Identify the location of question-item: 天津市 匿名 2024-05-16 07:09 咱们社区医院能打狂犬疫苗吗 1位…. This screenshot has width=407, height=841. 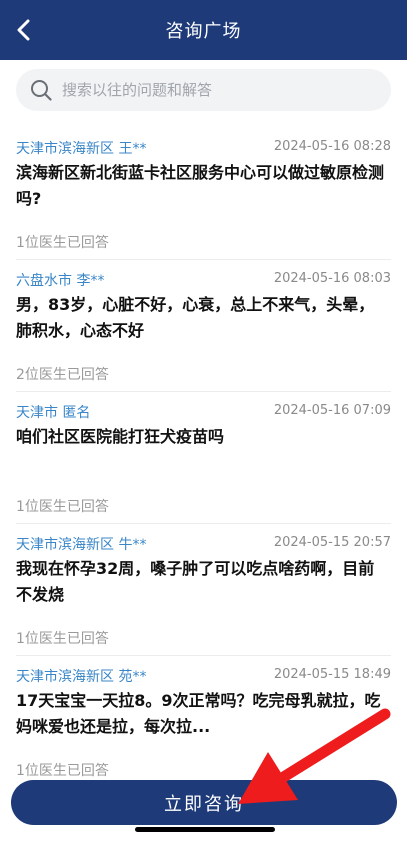
(203, 458).